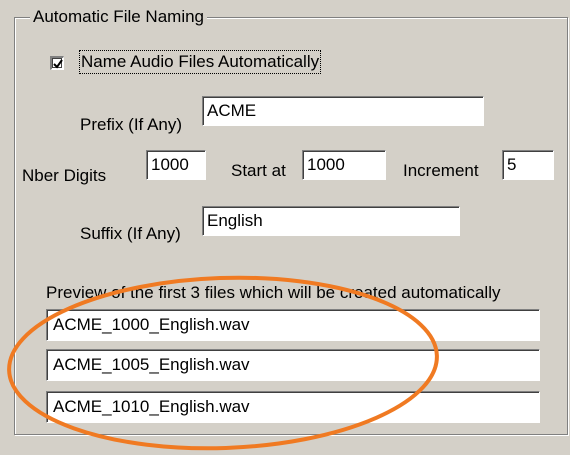  I want to click on increment-input, so click(528, 165).